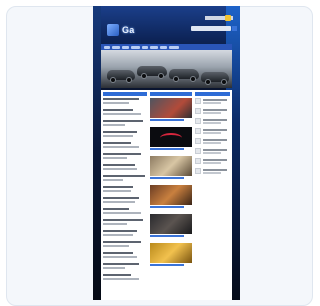  What do you see at coordinates (171, 94) in the screenshot?
I see `media-column-header` at bounding box center [171, 94].